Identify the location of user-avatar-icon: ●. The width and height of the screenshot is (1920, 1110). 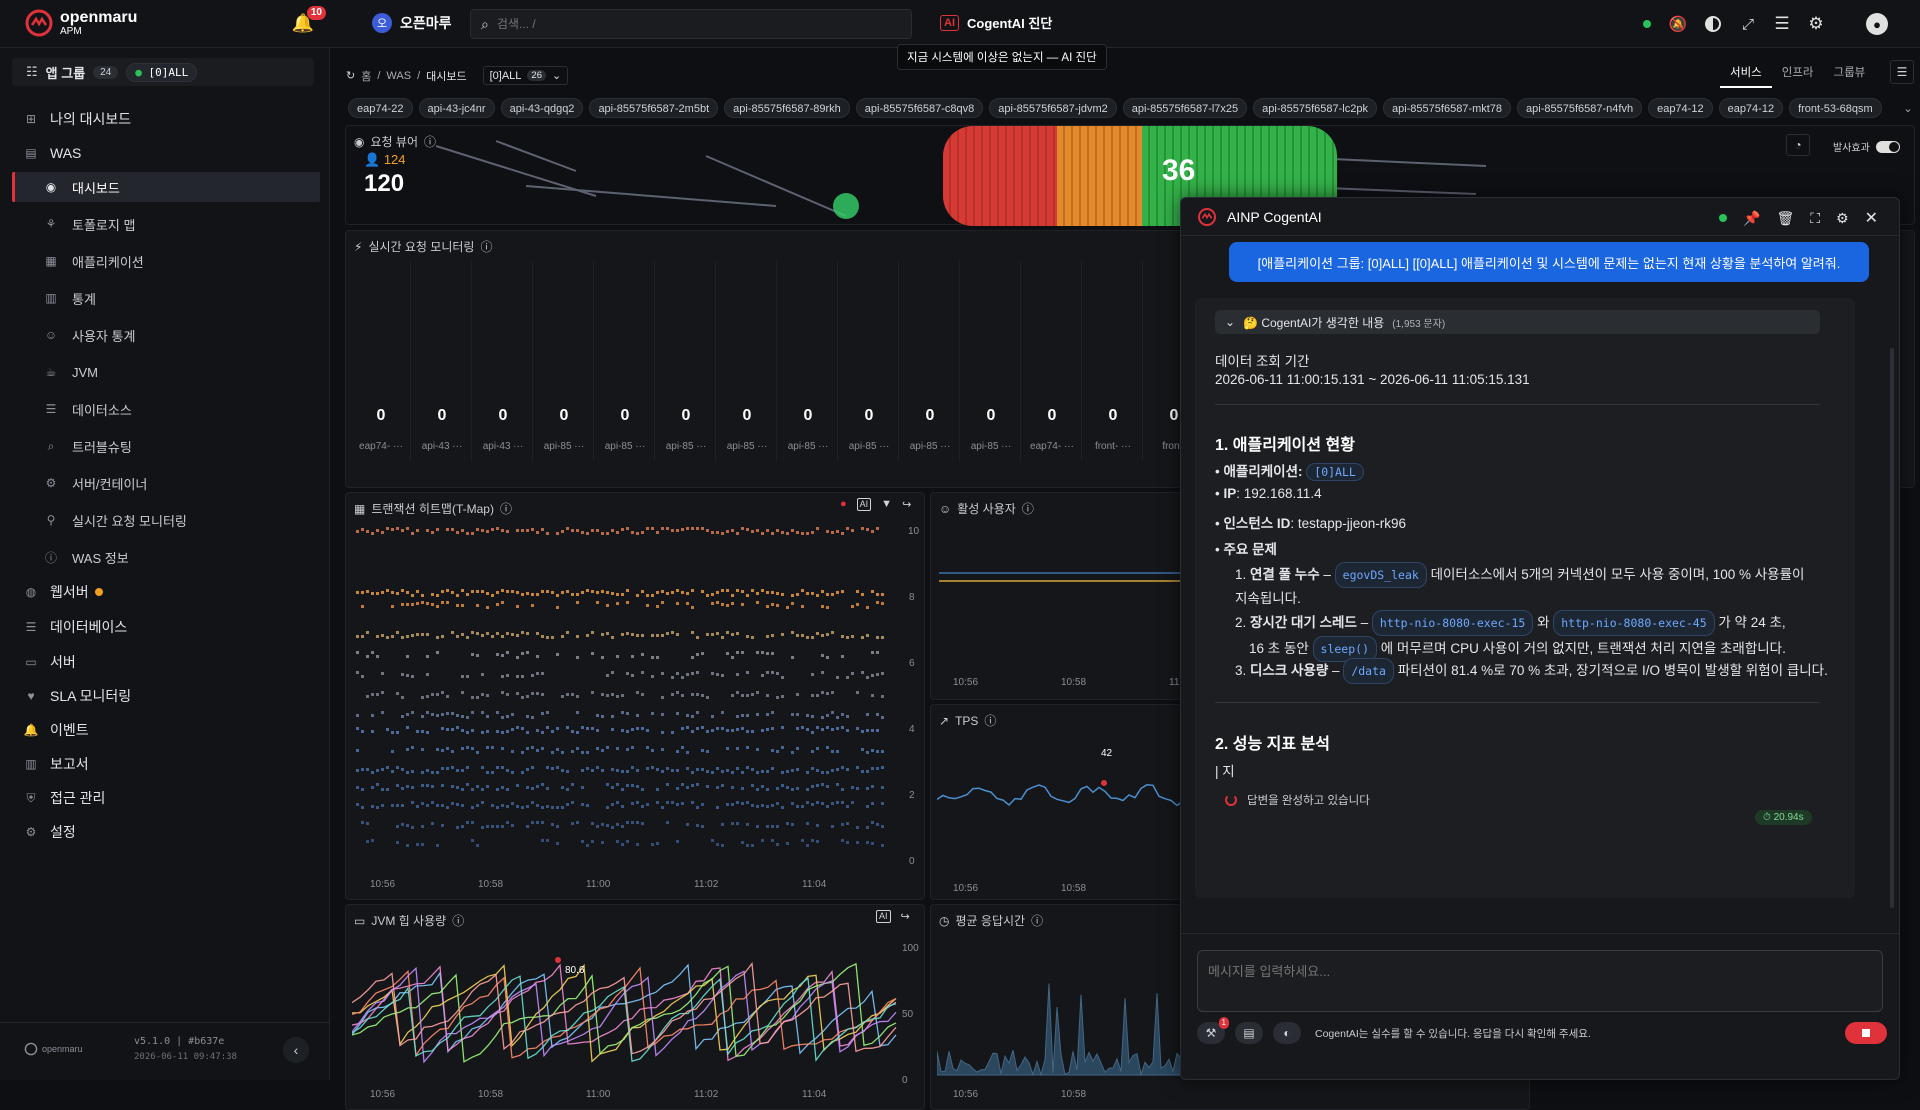
(1877, 24).